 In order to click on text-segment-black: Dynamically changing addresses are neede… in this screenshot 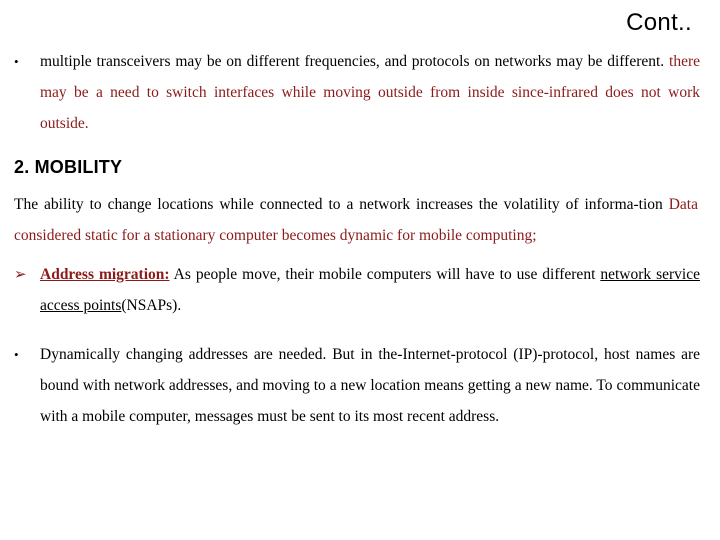, I will do `click(370, 385)`.